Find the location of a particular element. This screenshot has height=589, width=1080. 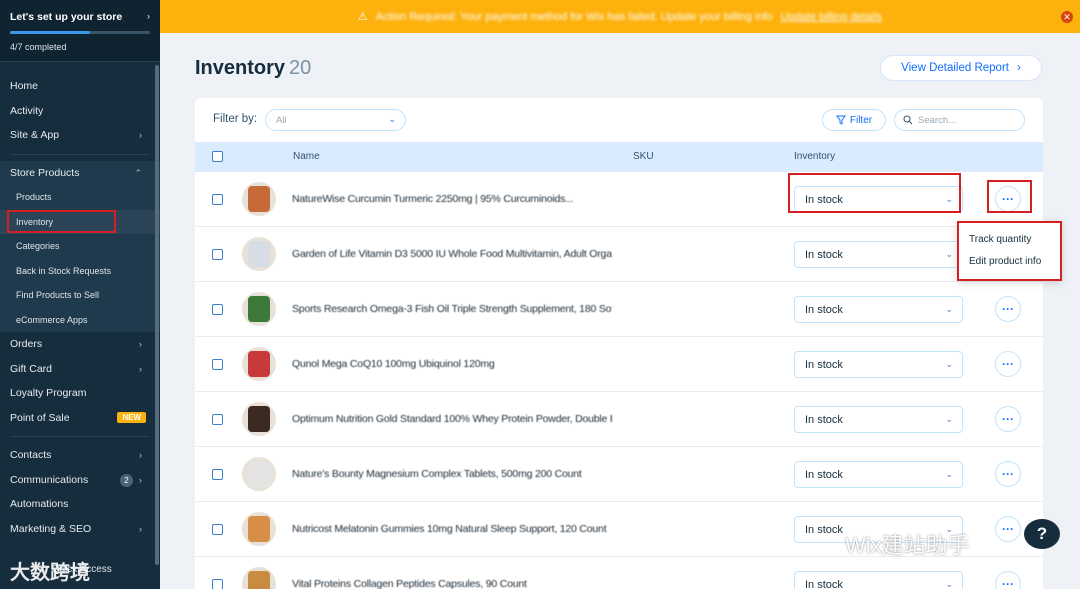

product-name: Qunol Mega CoQ10 100mg Ubiquinol 120mg is located at coordinates (452, 364).